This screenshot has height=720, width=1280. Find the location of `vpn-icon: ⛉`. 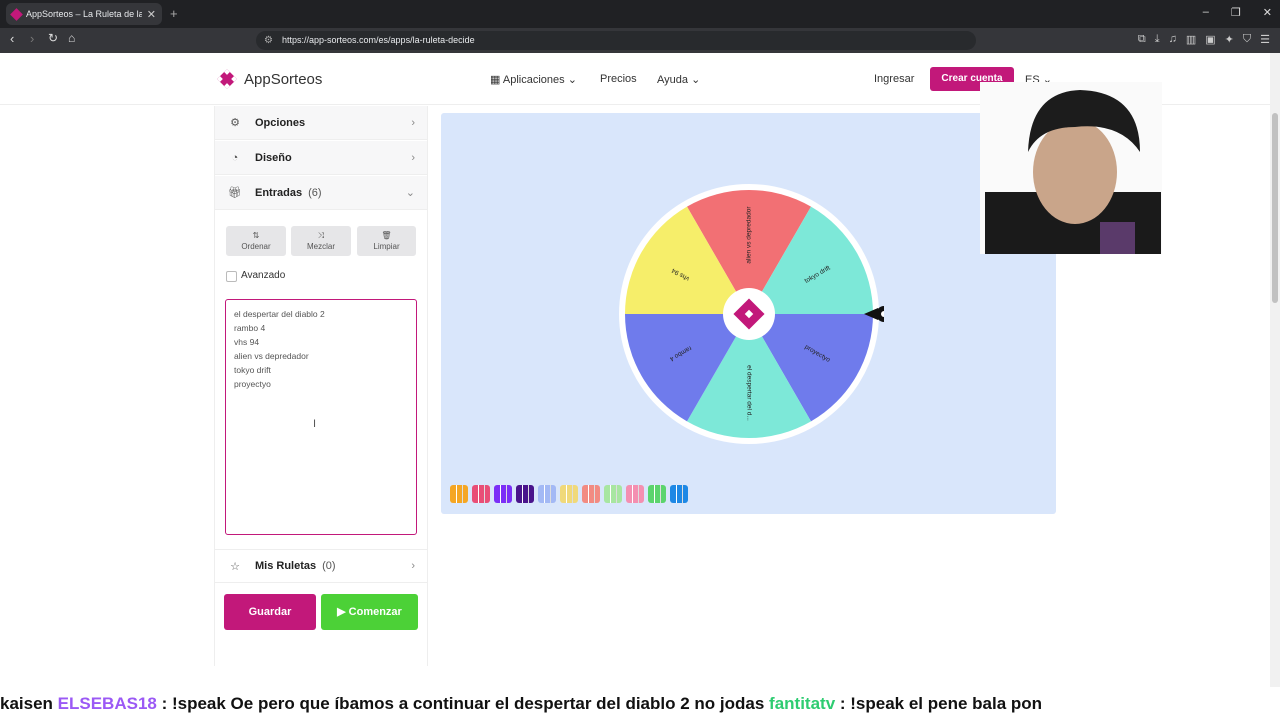

vpn-icon: ⛉ is located at coordinates (1247, 39).